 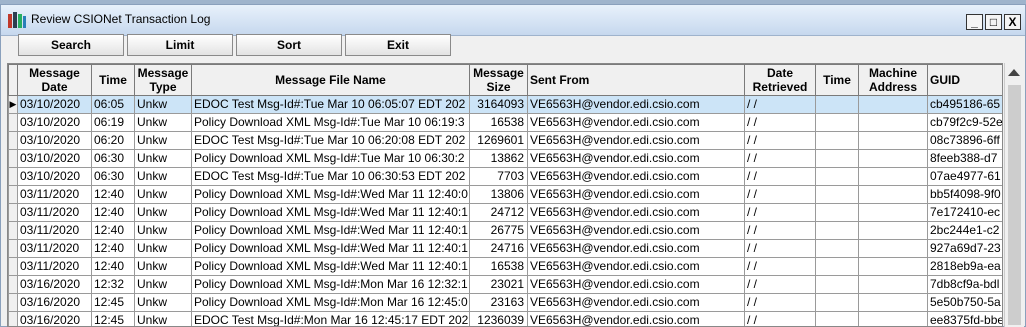 I want to click on col-time: Time, so click(x=113, y=80).